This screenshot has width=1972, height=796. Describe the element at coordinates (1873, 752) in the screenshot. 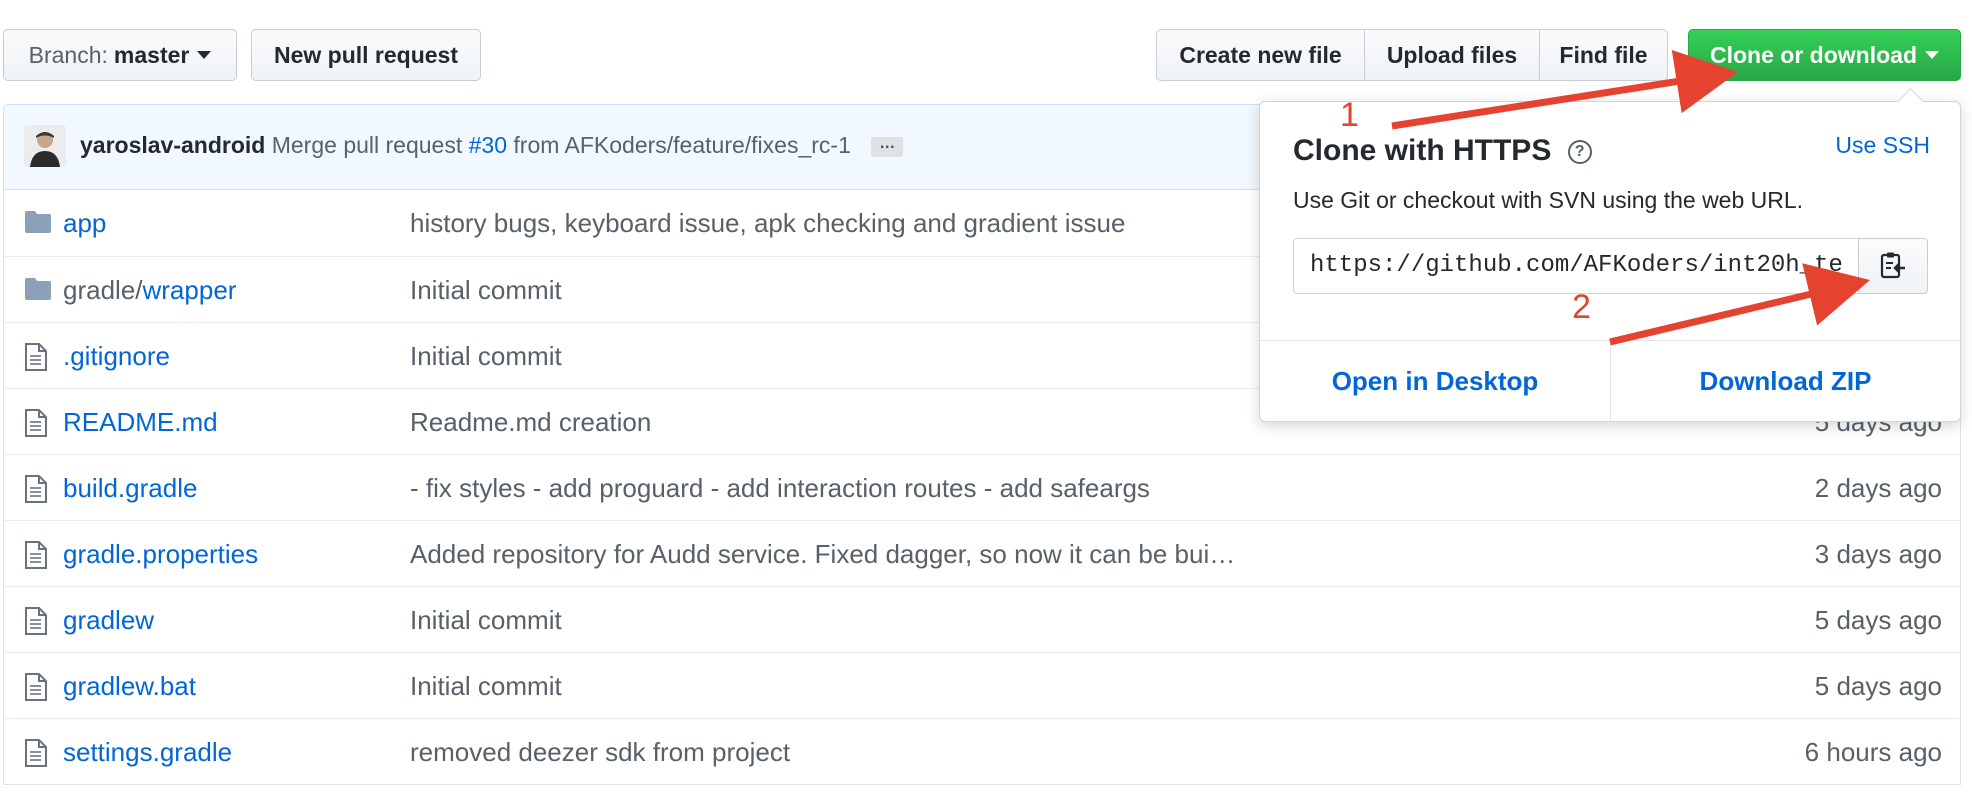

I see `commit-age: 6 hours ago` at that location.